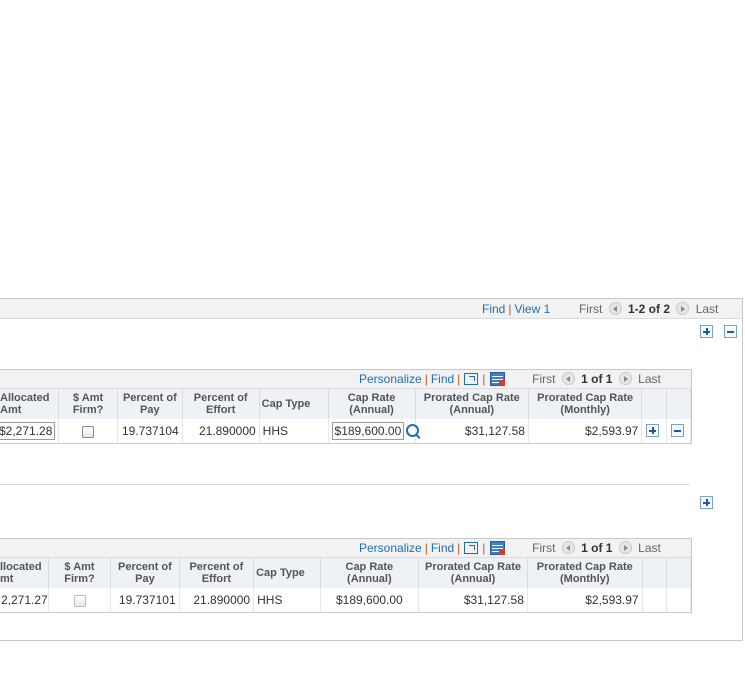  Describe the element at coordinates (7, 579) in the screenshot. I see `header2-alloc-line2: mt` at that location.